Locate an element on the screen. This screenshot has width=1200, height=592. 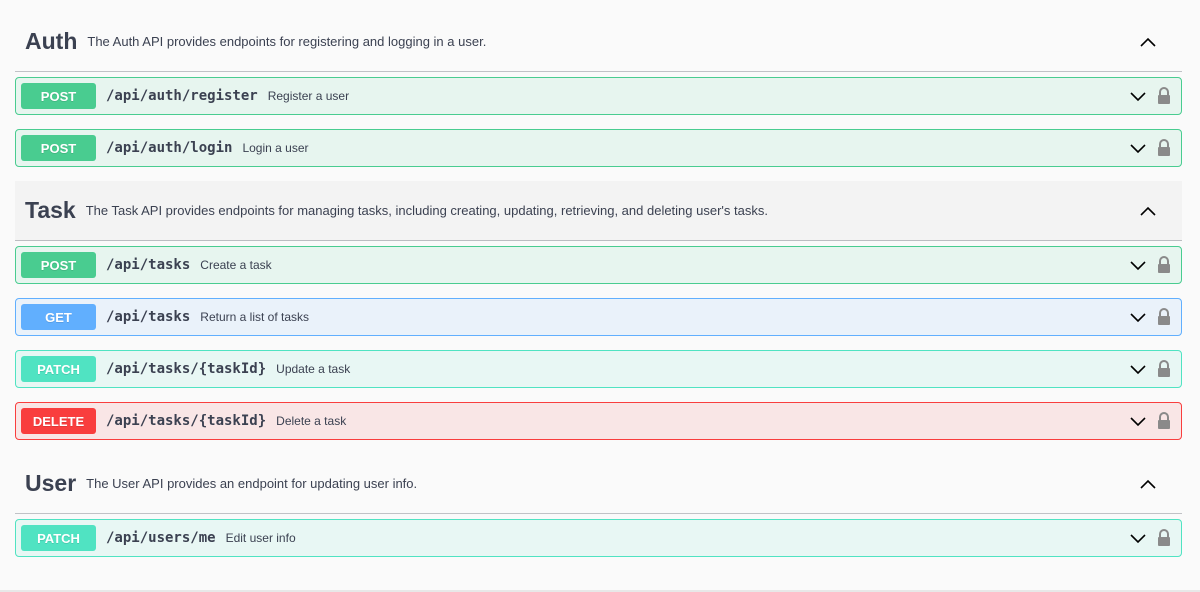
operation-delete-task: DELETE /api/tasks/{taskId} Delete a task is located at coordinates (598, 421).